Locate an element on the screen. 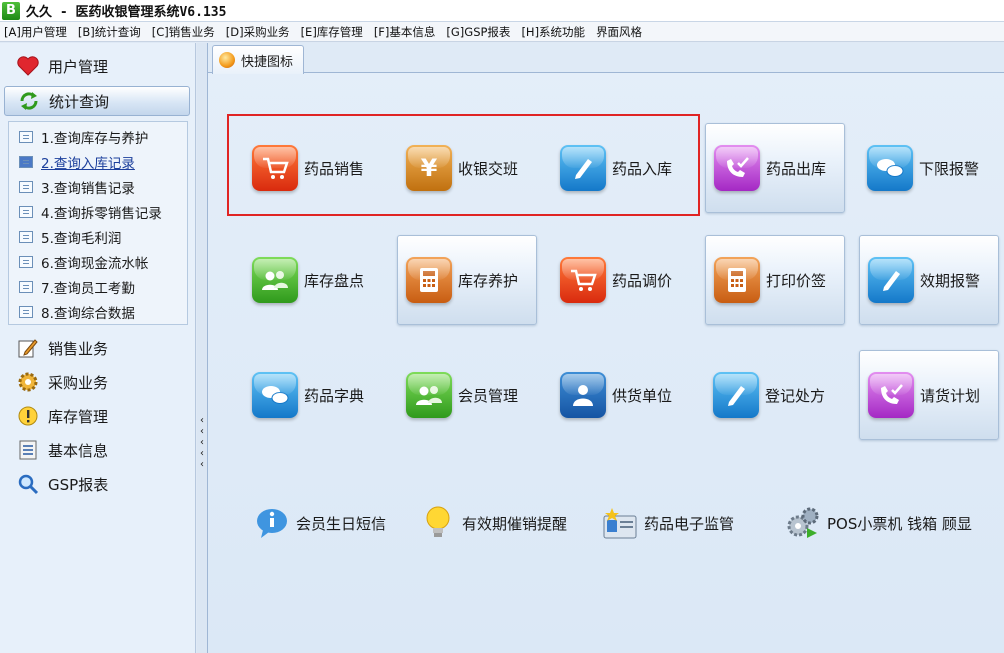 The height and width of the screenshot is (653, 1004). tile-member-mgmt: 会员管理 is located at coordinates (468, 395).